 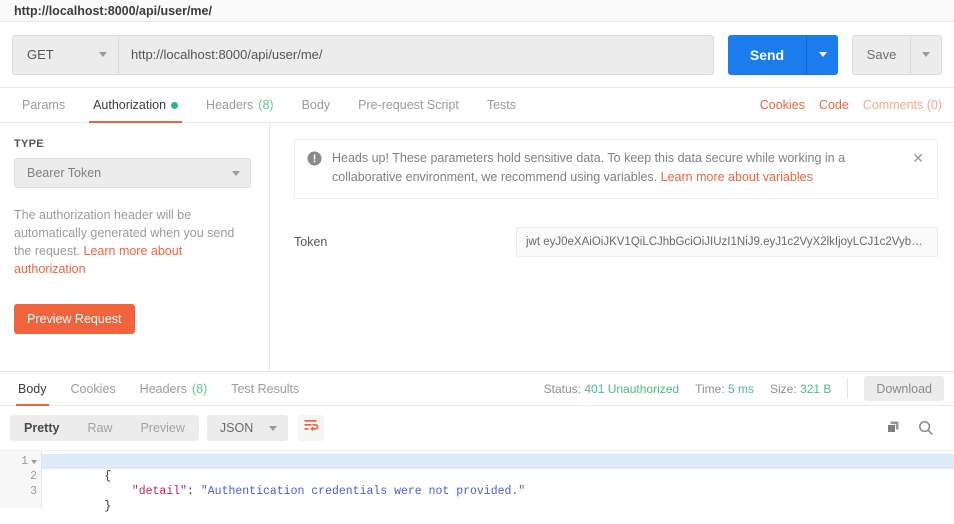 I want to click on tab-label: Cookies, so click(x=93, y=388).